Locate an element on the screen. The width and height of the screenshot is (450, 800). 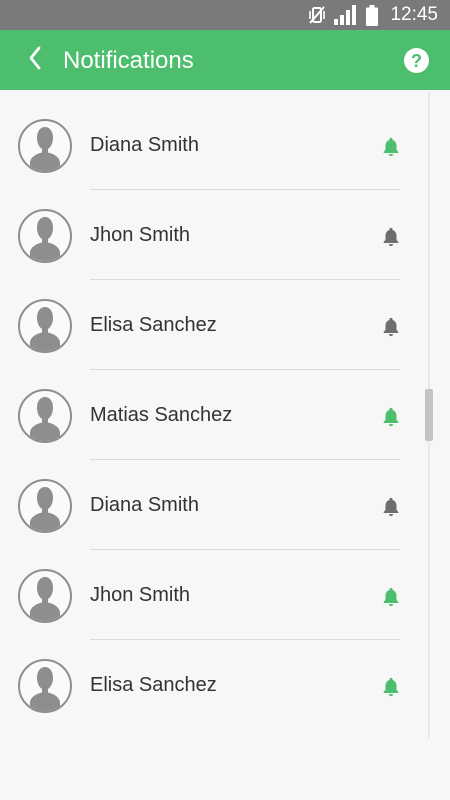
scrollbar-thumb is located at coordinates (429, 415).